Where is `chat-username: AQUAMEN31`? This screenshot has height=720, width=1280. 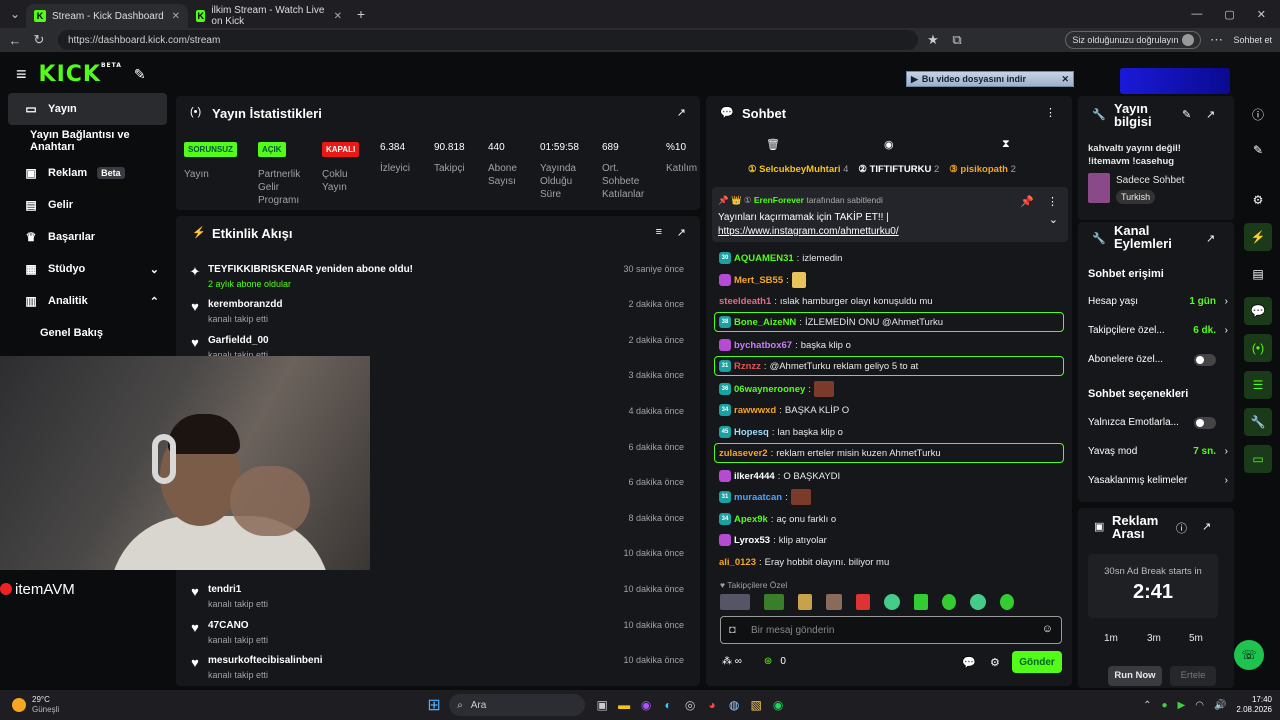
chat-username: AQUAMEN31 is located at coordinates (764, 258).